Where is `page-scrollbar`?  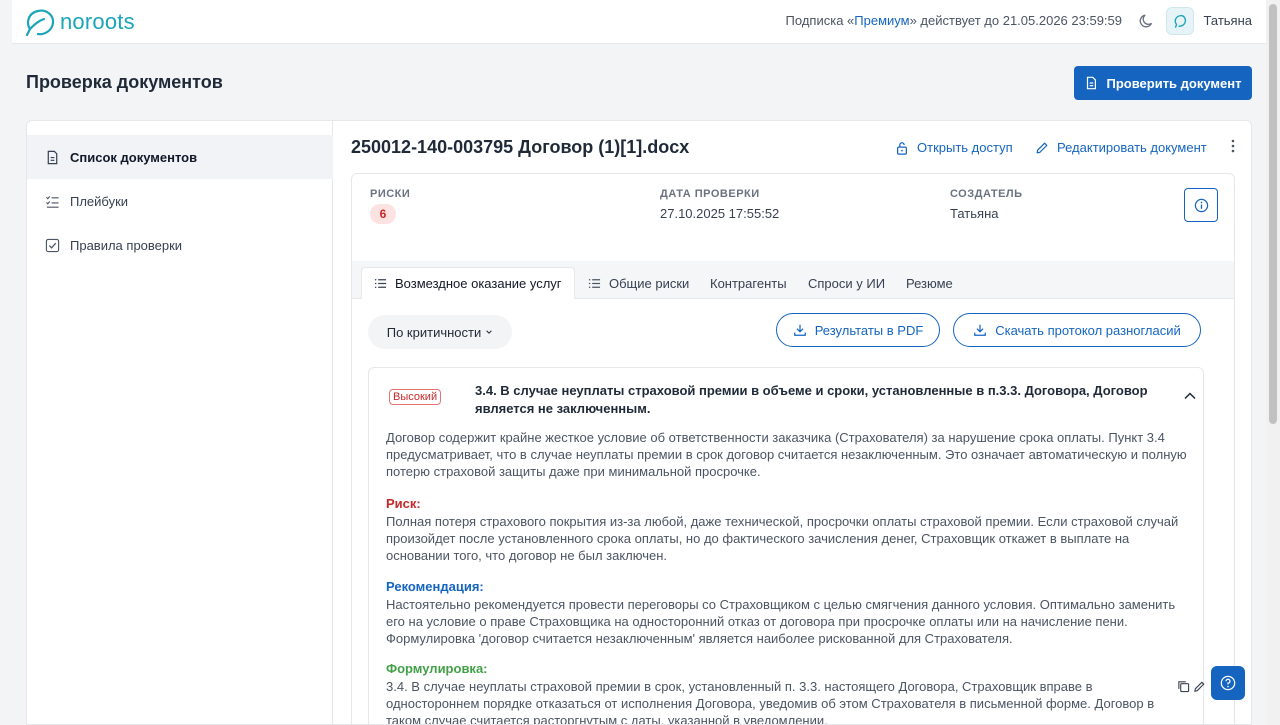 page-scrollbar is located at coordinates (1273, 362).